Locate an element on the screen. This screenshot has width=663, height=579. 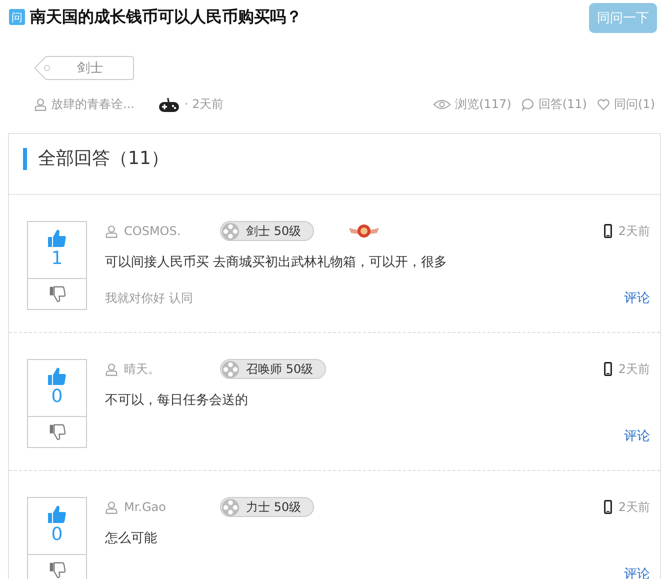
answer-text: 可以间接人民币买 去商城买初出武林礼物箱，可以开，很多 is located at coordinates (276, 262).